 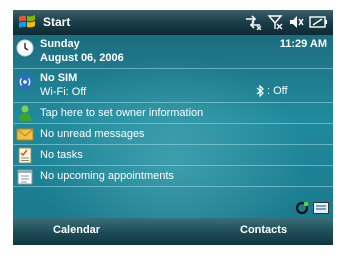 What do you see at coordinates (277, 91) in the screenshot?
I see `bluetooth-label: : Off` at bounding box center [277, 91].